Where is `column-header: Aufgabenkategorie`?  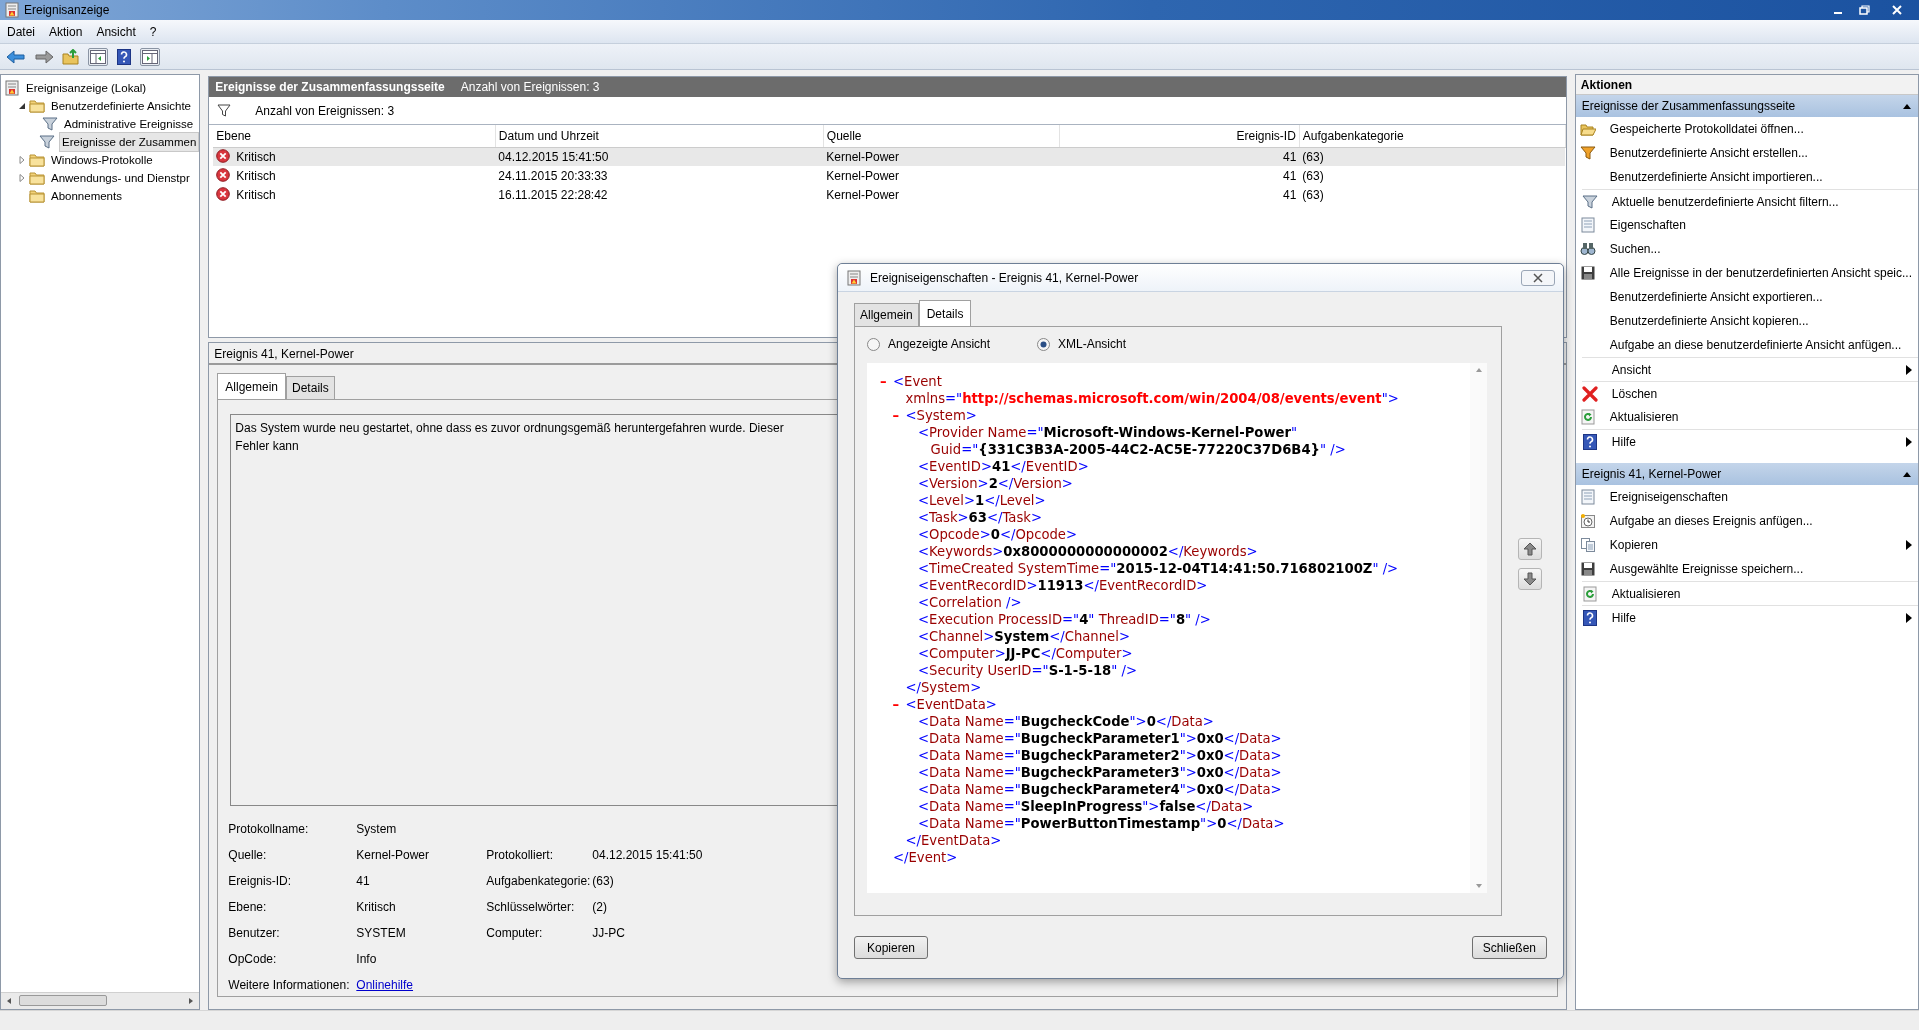 column-header: Aufgabenkategorie is located at coordinates (1432, 136).